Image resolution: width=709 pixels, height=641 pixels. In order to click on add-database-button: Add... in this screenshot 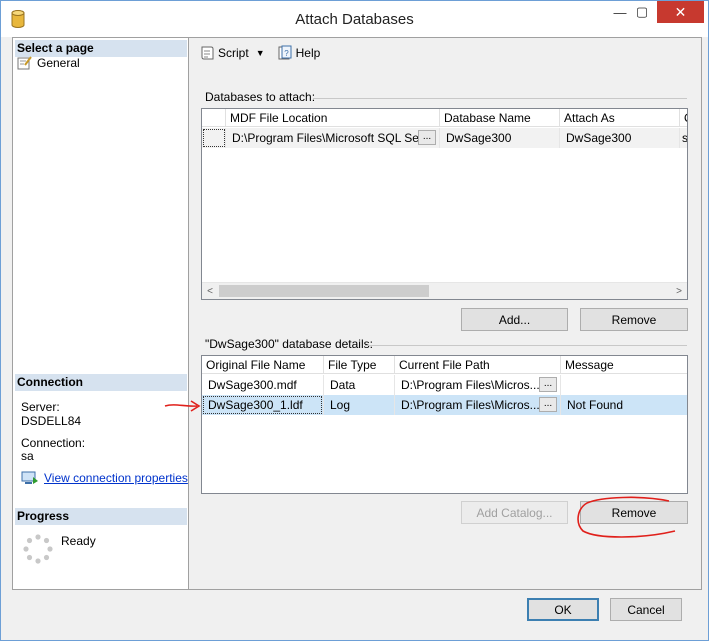, I will do `click(514, 319)`.